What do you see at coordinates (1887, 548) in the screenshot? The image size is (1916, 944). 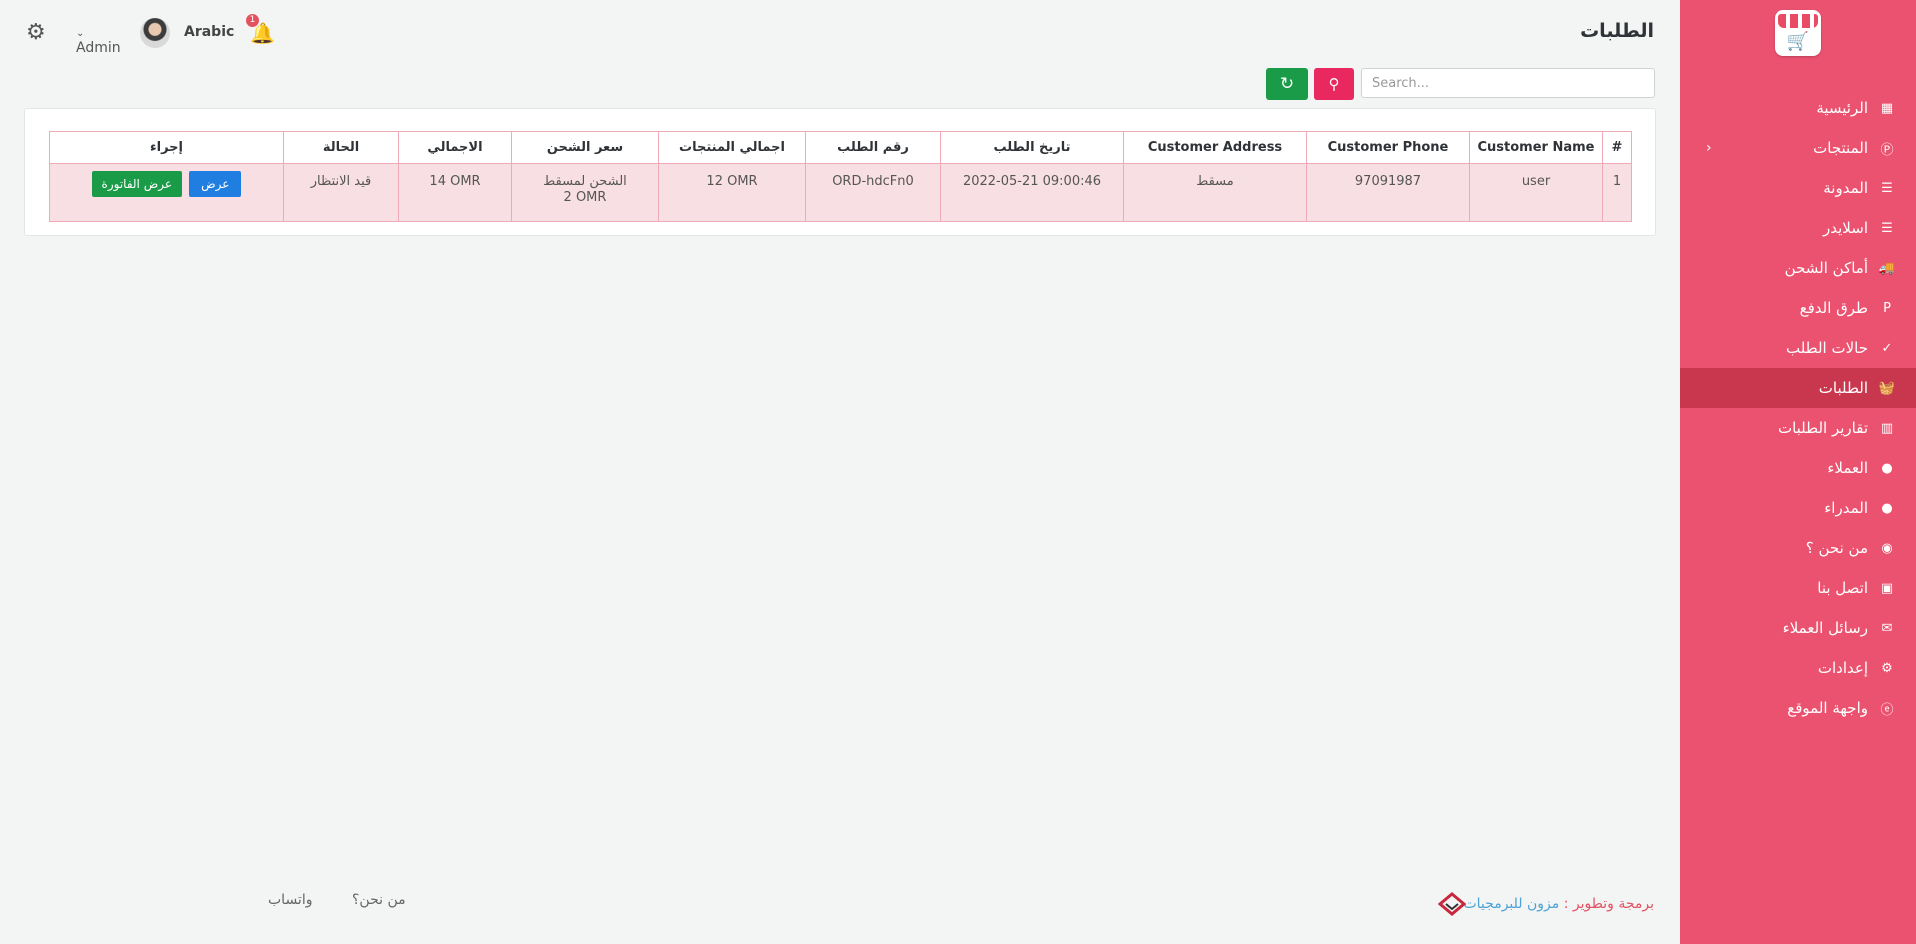 I see `eye-icon: ◉` at bounding box center [1887, 548].